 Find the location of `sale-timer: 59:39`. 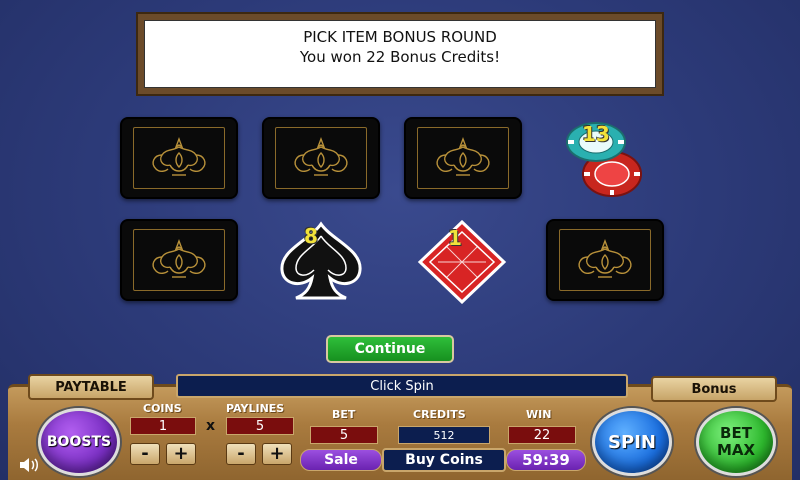

sale-timer: 59:39 is located at coordinates (546, 460).